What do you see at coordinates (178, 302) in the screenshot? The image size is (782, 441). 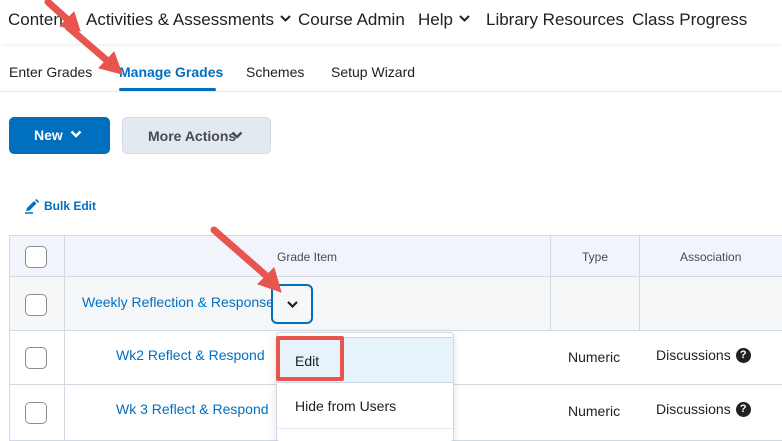 I see `category-name-link: Weekly Reflection & Response` at bounding box center [178, 302].